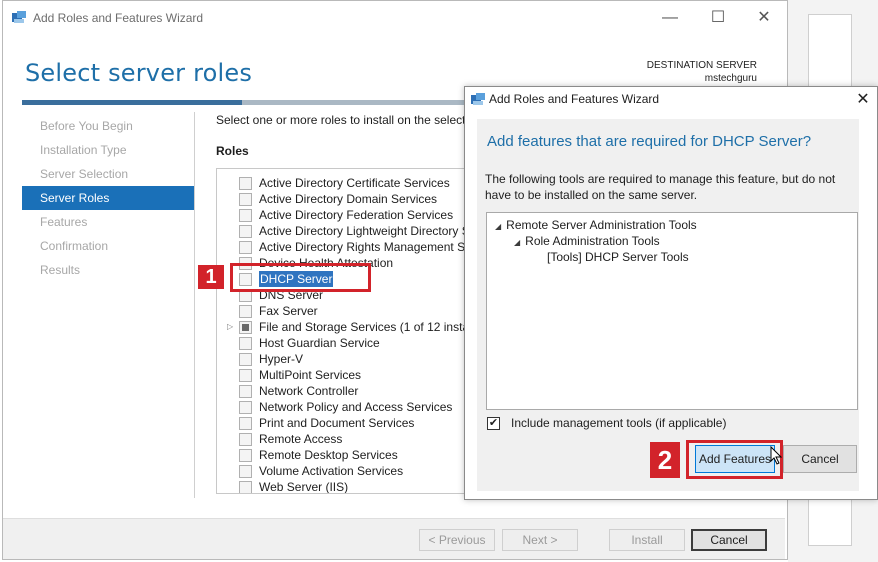  I want to click on include-tools-label: Include management tools (if applicable), so click(619, 423).